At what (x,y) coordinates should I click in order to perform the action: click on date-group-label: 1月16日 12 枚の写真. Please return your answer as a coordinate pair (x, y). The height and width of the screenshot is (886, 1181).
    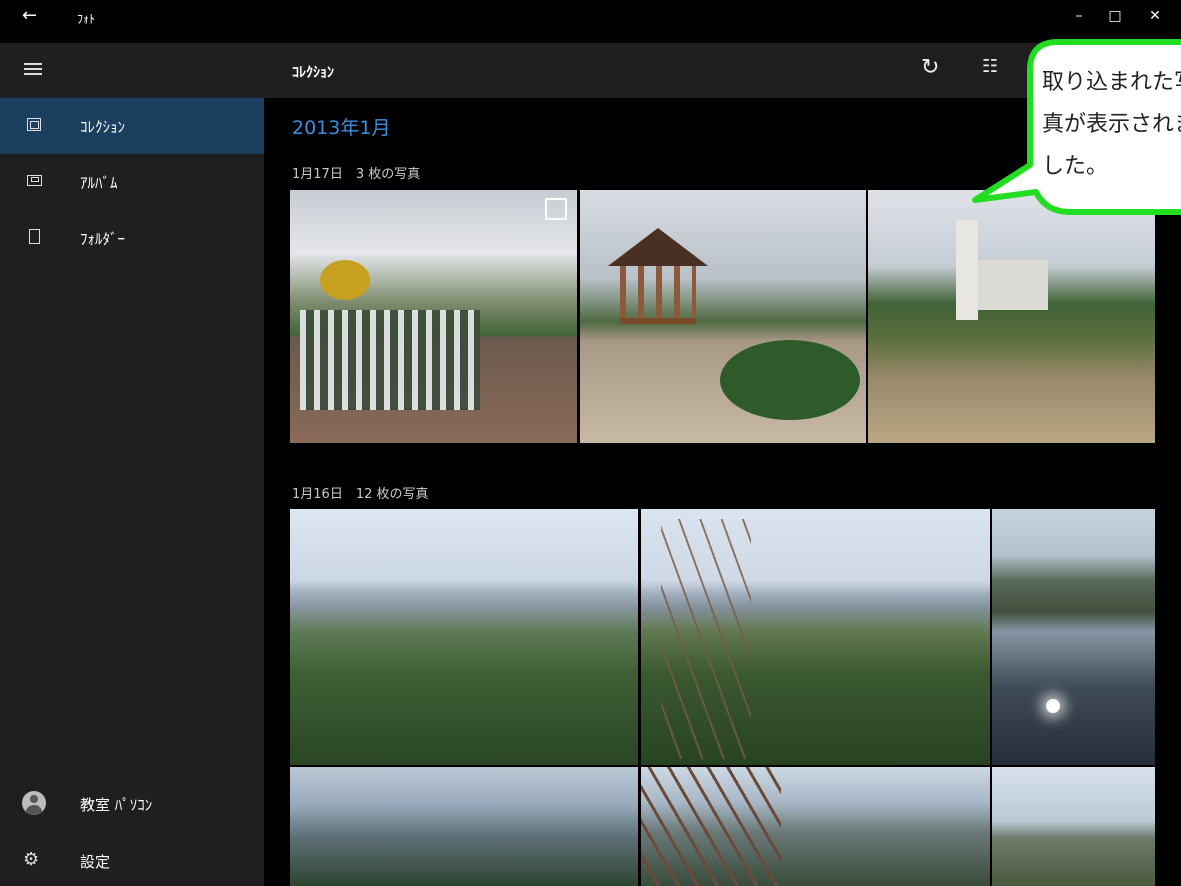
    Looking at the image, I should click on (360, 494).